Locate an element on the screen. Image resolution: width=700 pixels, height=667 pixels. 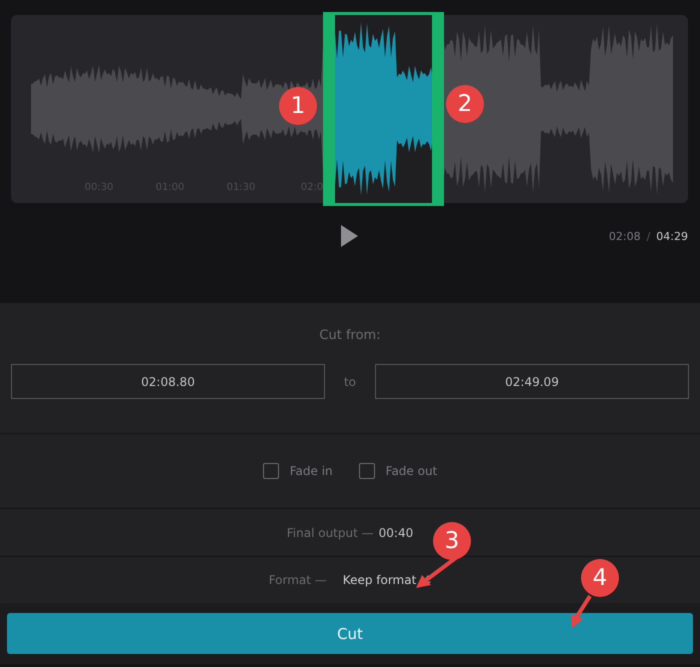
play-icon is located at coordinates (349, 236).